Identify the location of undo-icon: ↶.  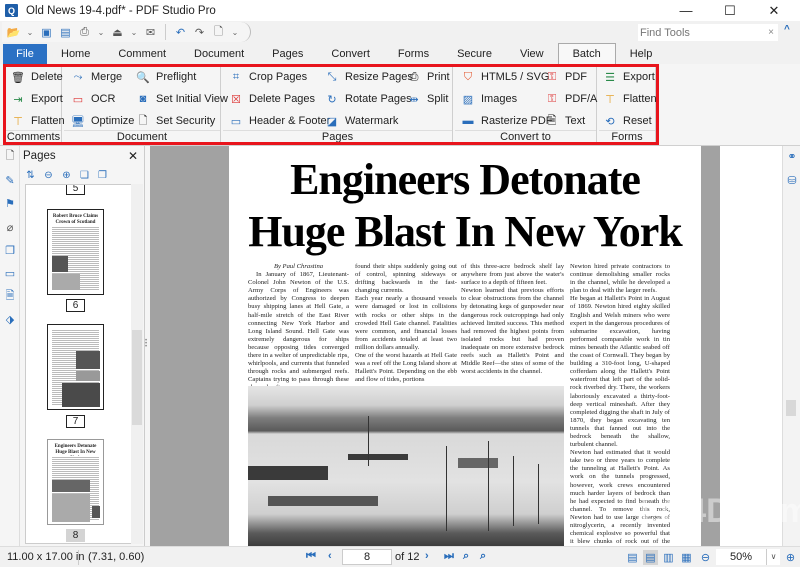
(180, 32).